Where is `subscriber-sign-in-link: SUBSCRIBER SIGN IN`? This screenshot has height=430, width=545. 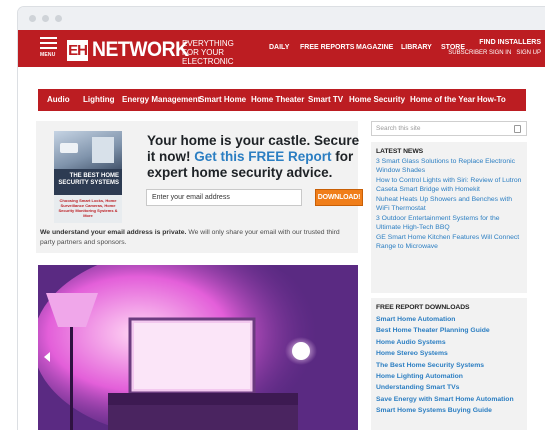
subscriber-sign-in-link: SUBSCRIBER SIGN IN is located at coordinates (479, 53).